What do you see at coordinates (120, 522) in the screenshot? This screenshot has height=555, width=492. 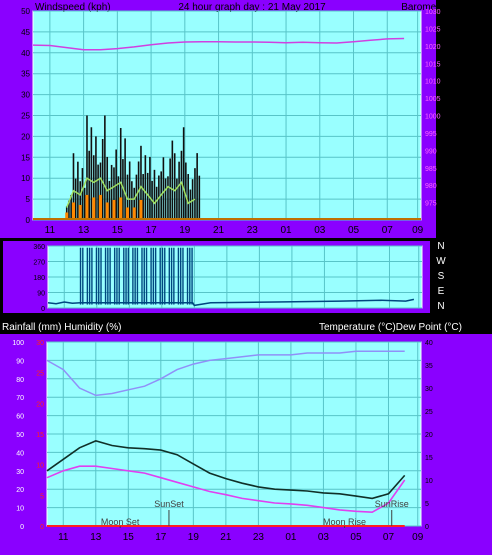 I see `annotation-label: Moon Set` at bounding box center [120, 522].